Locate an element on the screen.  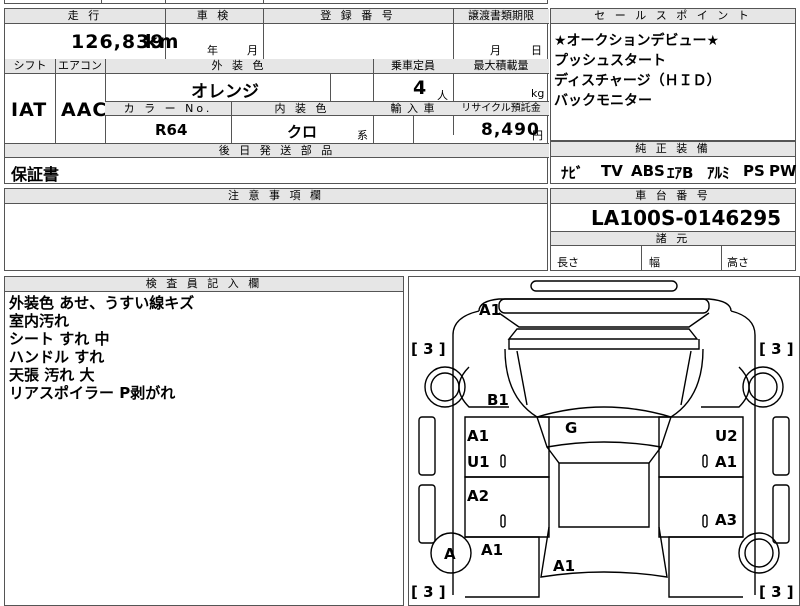
caution-box: 注 意 事 項 欄 is located at coordinates (276, 229).